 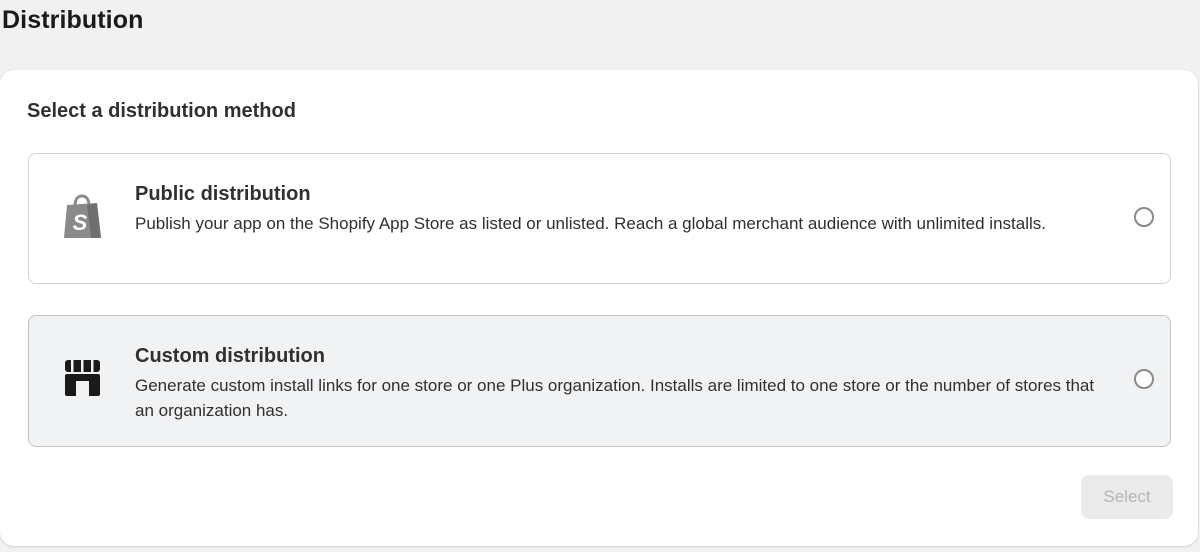 What do you see at coordinates (73, 20) in the screenshot?
I see `page-title: Distribution` at bounding box center [73, 20].